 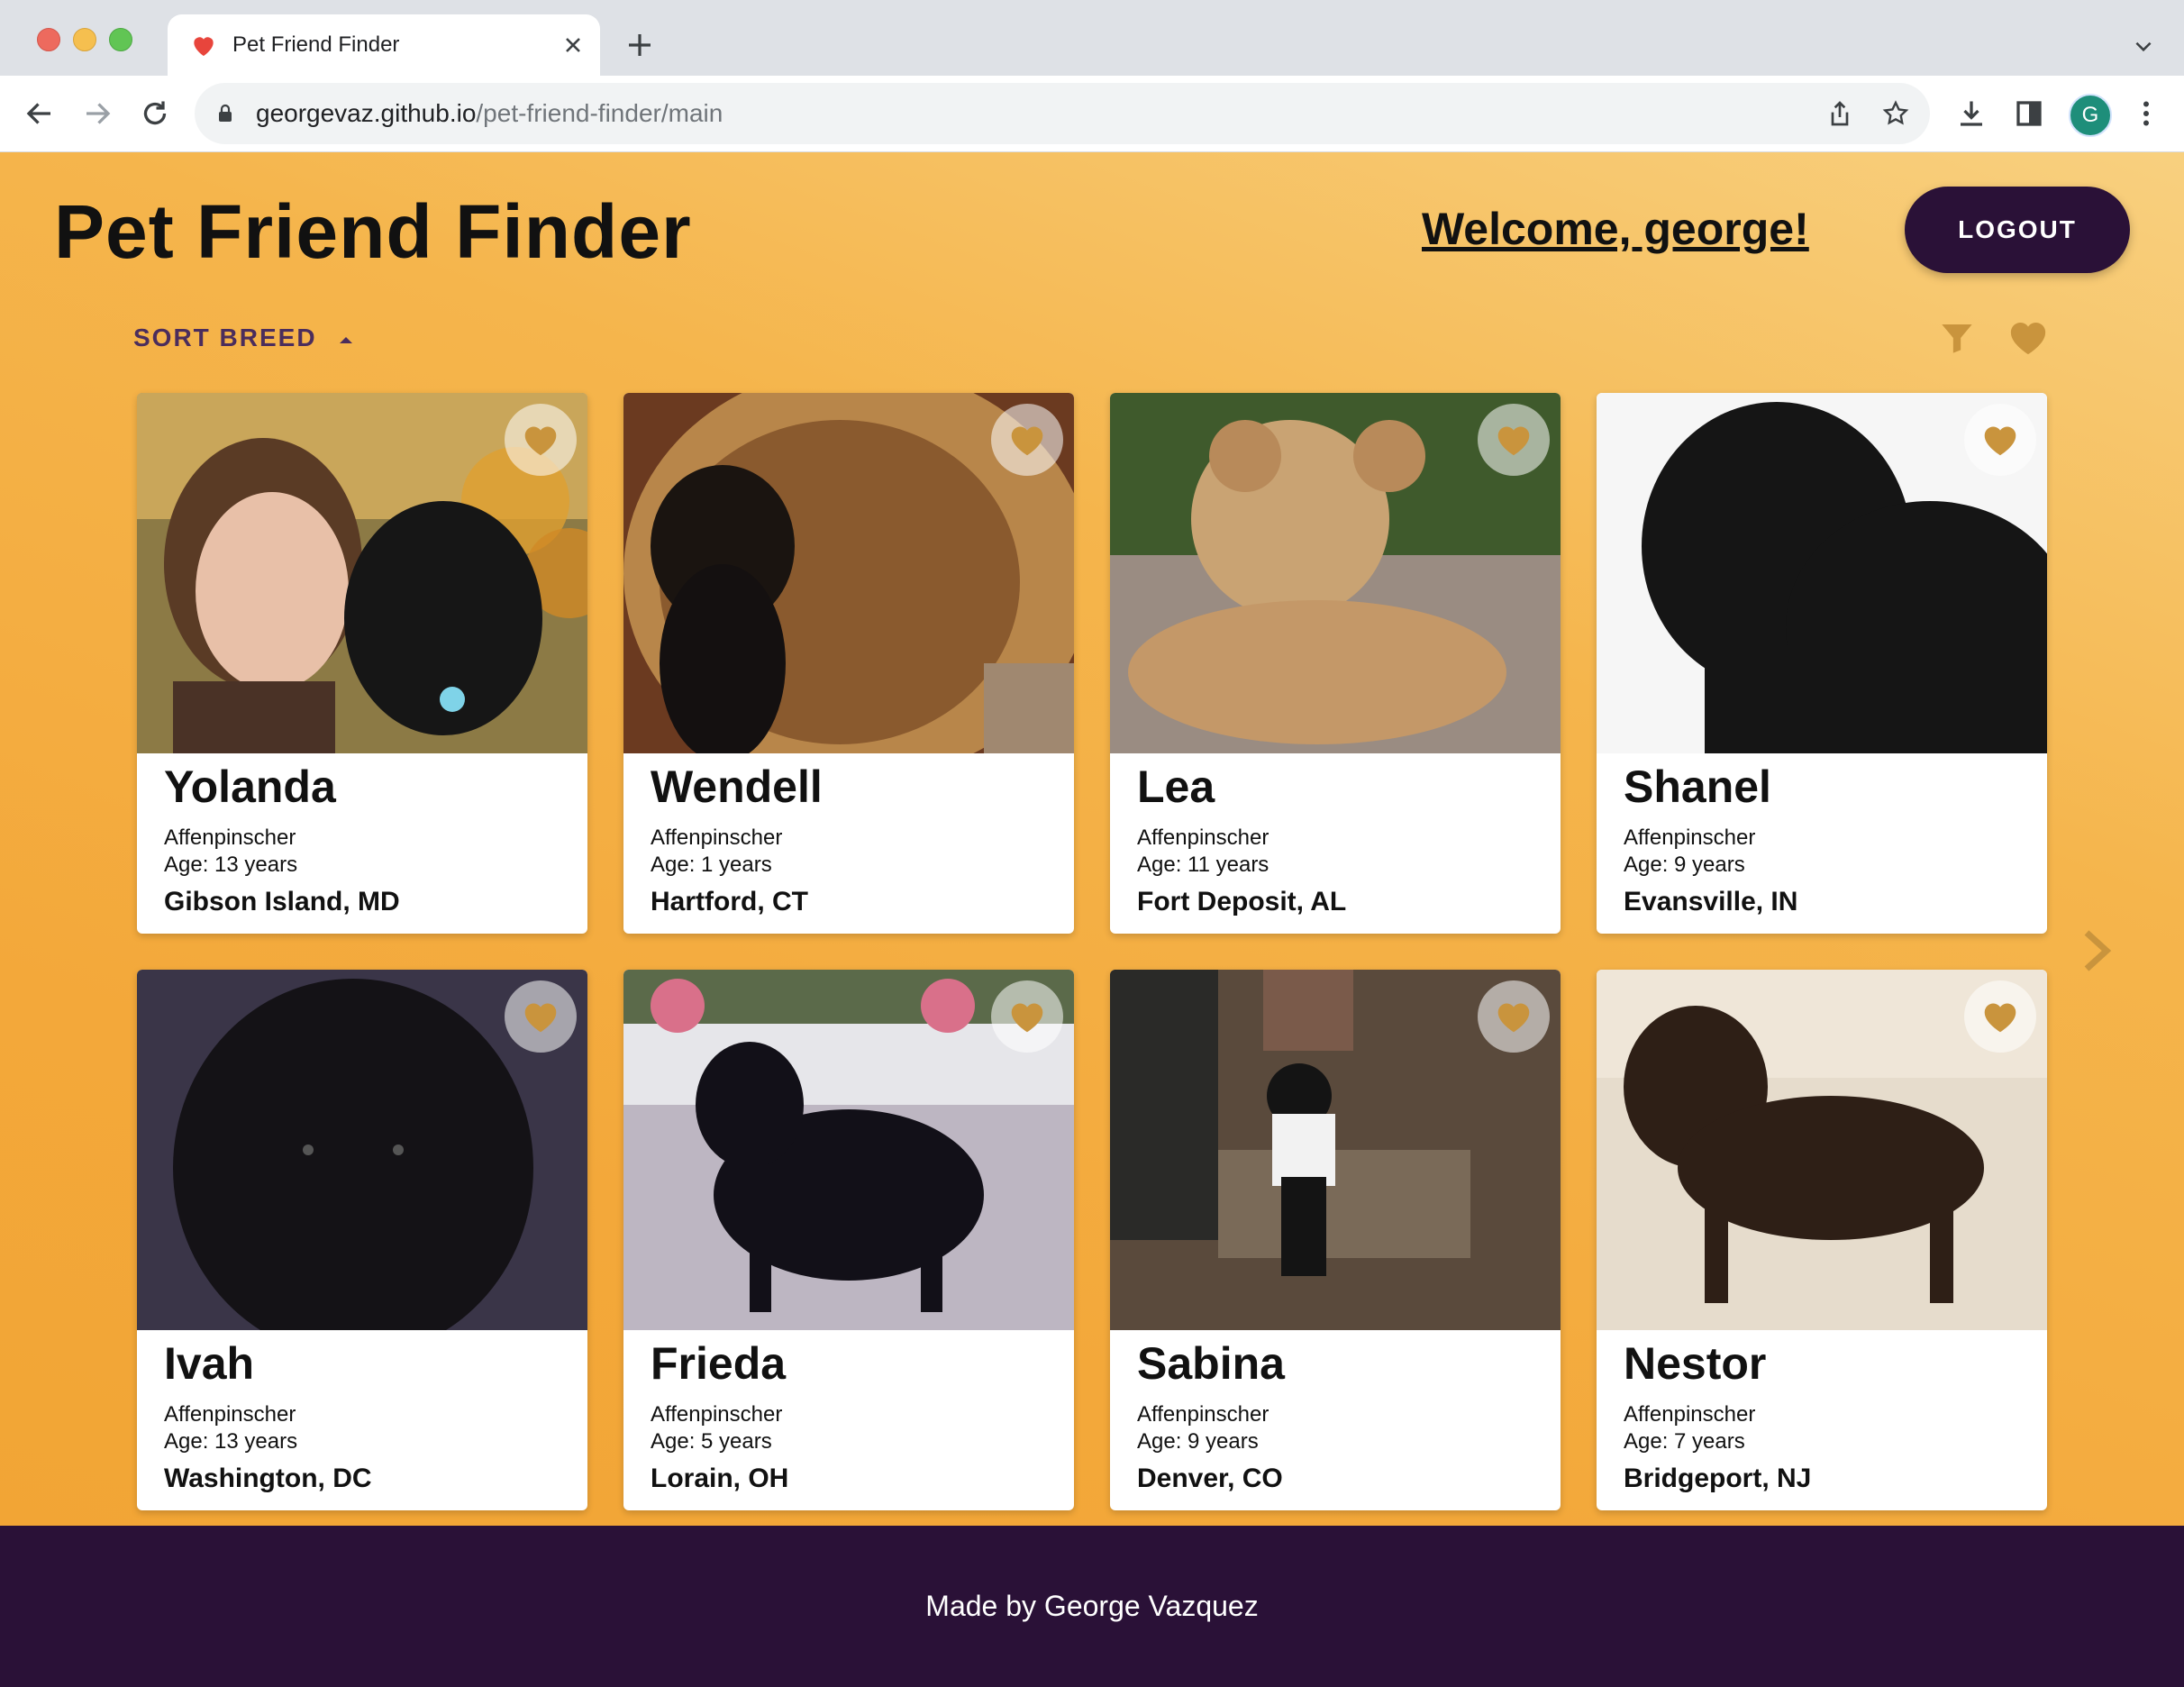 I want to click on close-tab-icon, so click(x=573, y=45).